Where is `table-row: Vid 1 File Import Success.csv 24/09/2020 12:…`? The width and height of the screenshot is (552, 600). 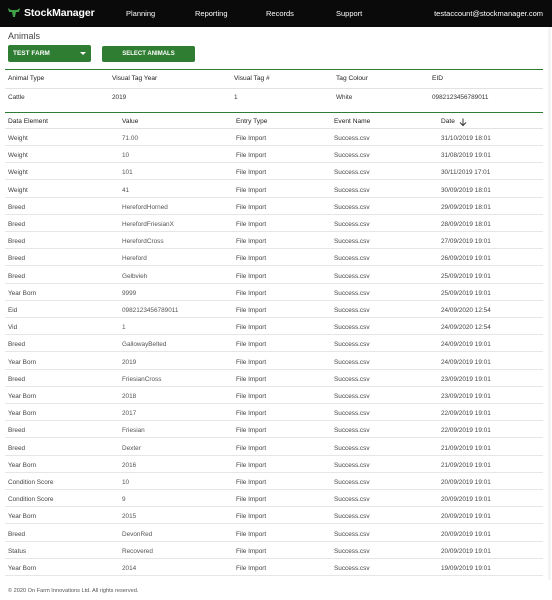
table-row: Vid 1 File Import Success.csv 24/09/2020 12:… is located at coordinates (276, 327).